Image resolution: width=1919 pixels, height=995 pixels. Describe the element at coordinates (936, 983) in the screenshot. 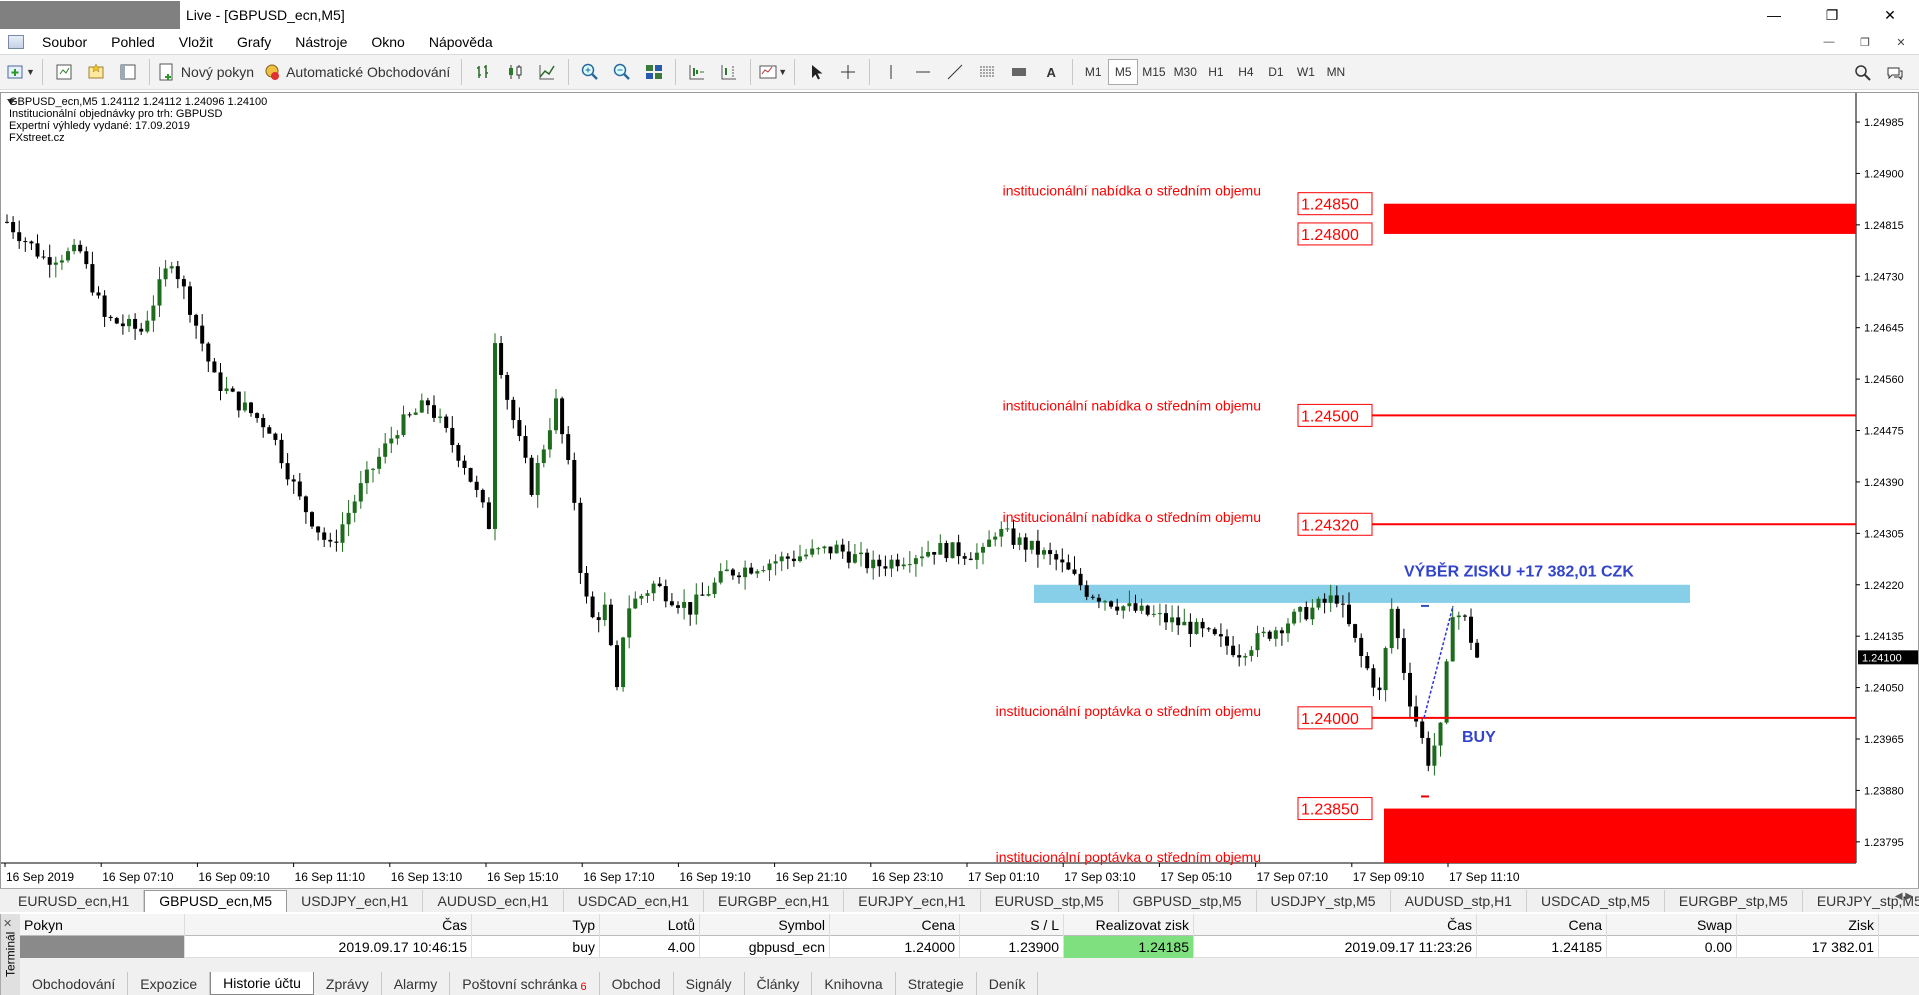

I see `tab-strategie: Strategie` at that location.